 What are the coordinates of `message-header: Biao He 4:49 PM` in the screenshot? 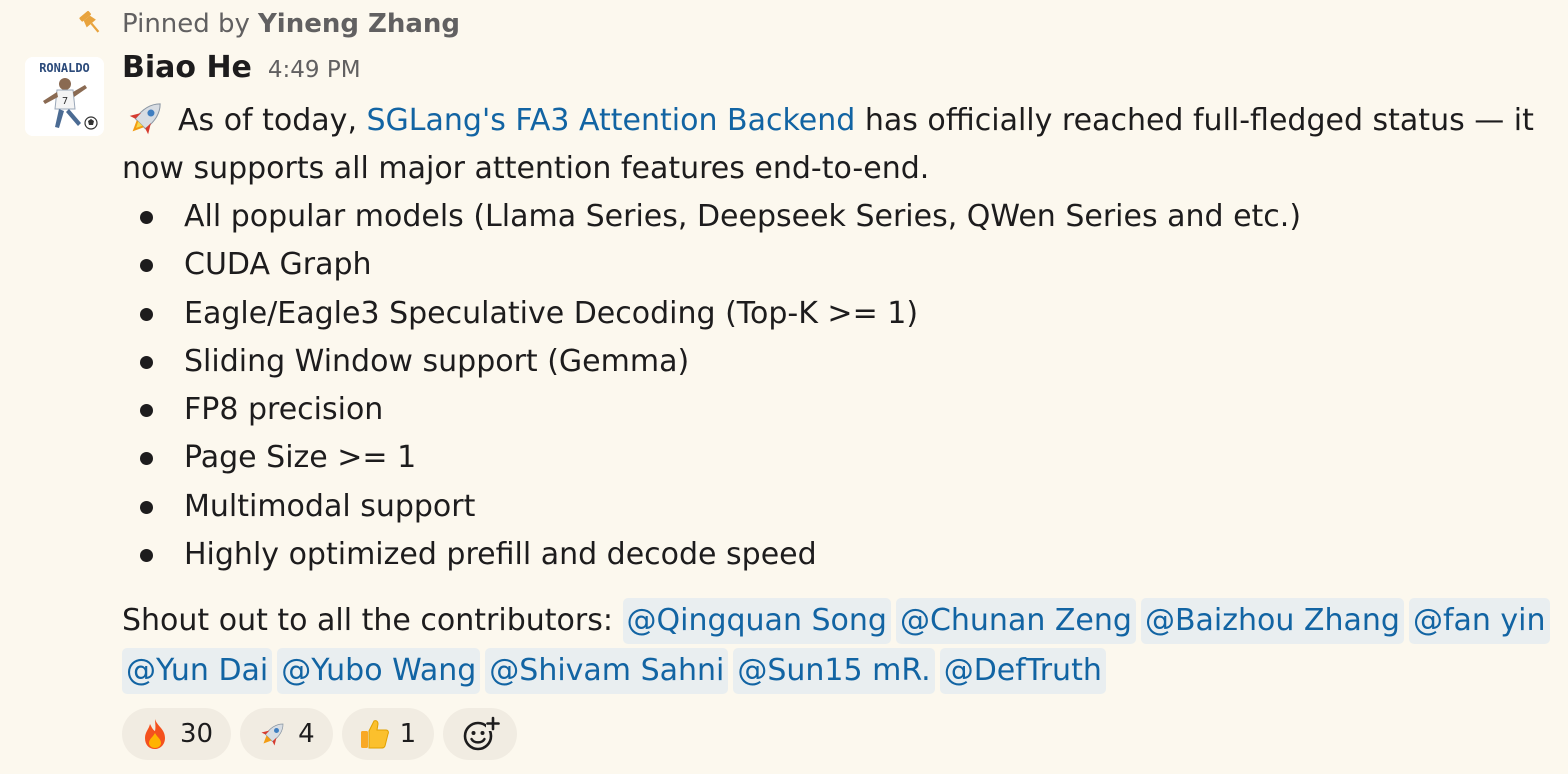 It's located at (842, 73).